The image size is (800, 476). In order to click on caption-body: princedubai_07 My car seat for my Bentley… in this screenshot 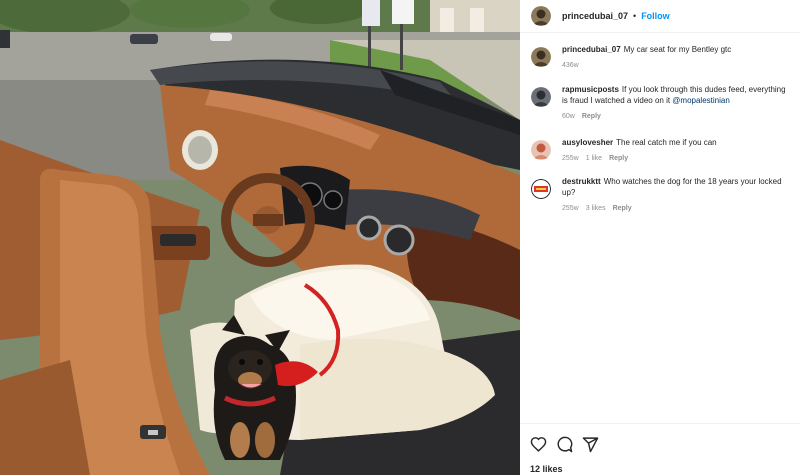, I will do `click(681, 57)`.